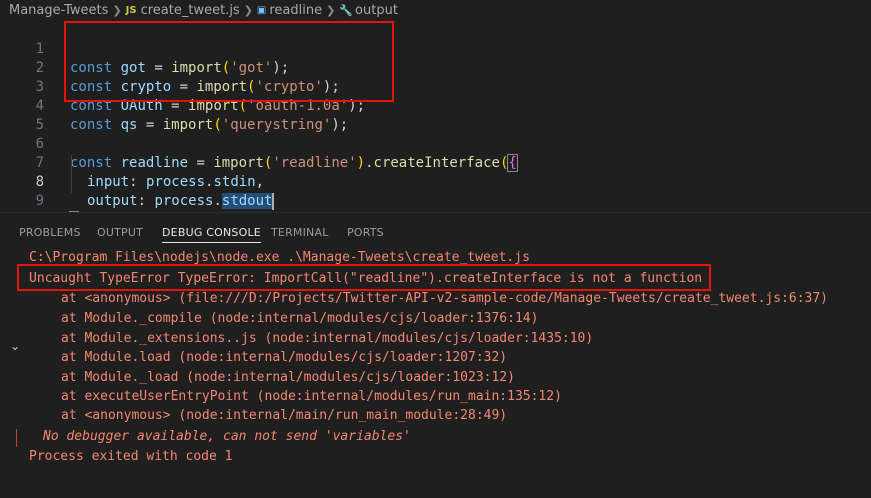 This screenshot has height=498, width=871. Describe the element at coordinates (376, 10) in the screenshot. I see `breadcrumb-property-label: output` at that location.